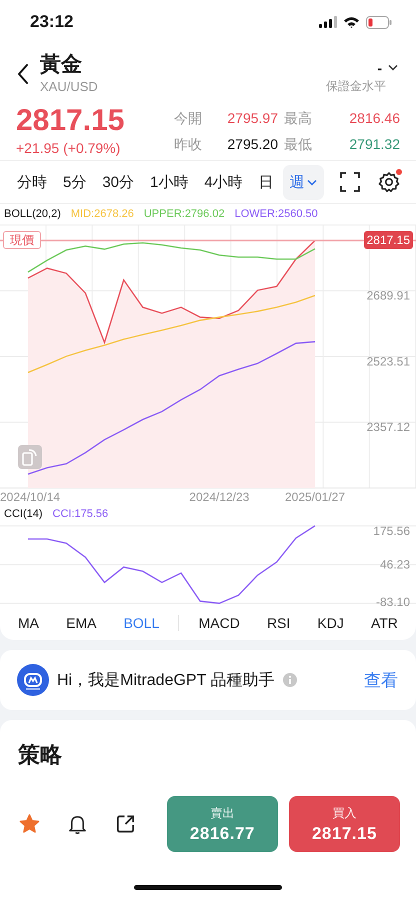  I want to click on margin-label: 保證金水平, so click(356, 86).